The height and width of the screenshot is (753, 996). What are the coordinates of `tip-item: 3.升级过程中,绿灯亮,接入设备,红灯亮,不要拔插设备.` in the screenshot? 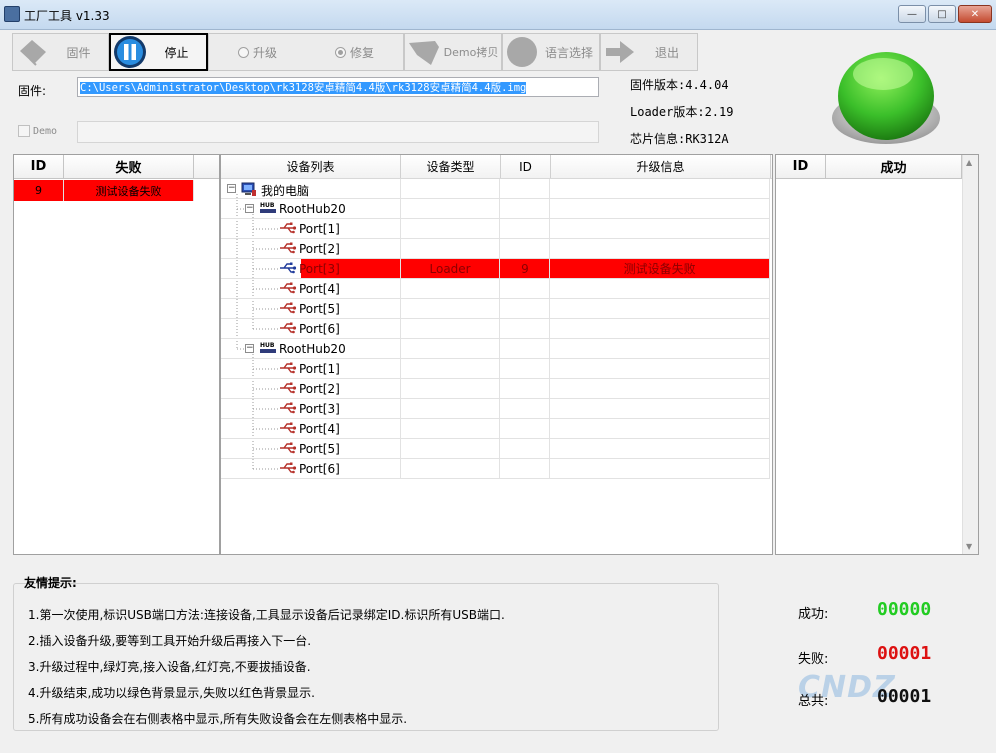 It's located at (169, 667).